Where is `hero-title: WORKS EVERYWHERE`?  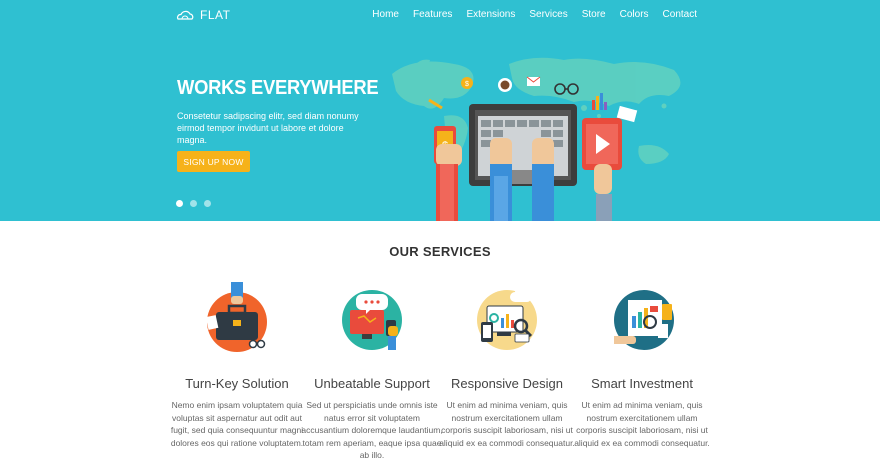 hero-title: WORKS EVERYWHERE is located at coordinates (278, 88).